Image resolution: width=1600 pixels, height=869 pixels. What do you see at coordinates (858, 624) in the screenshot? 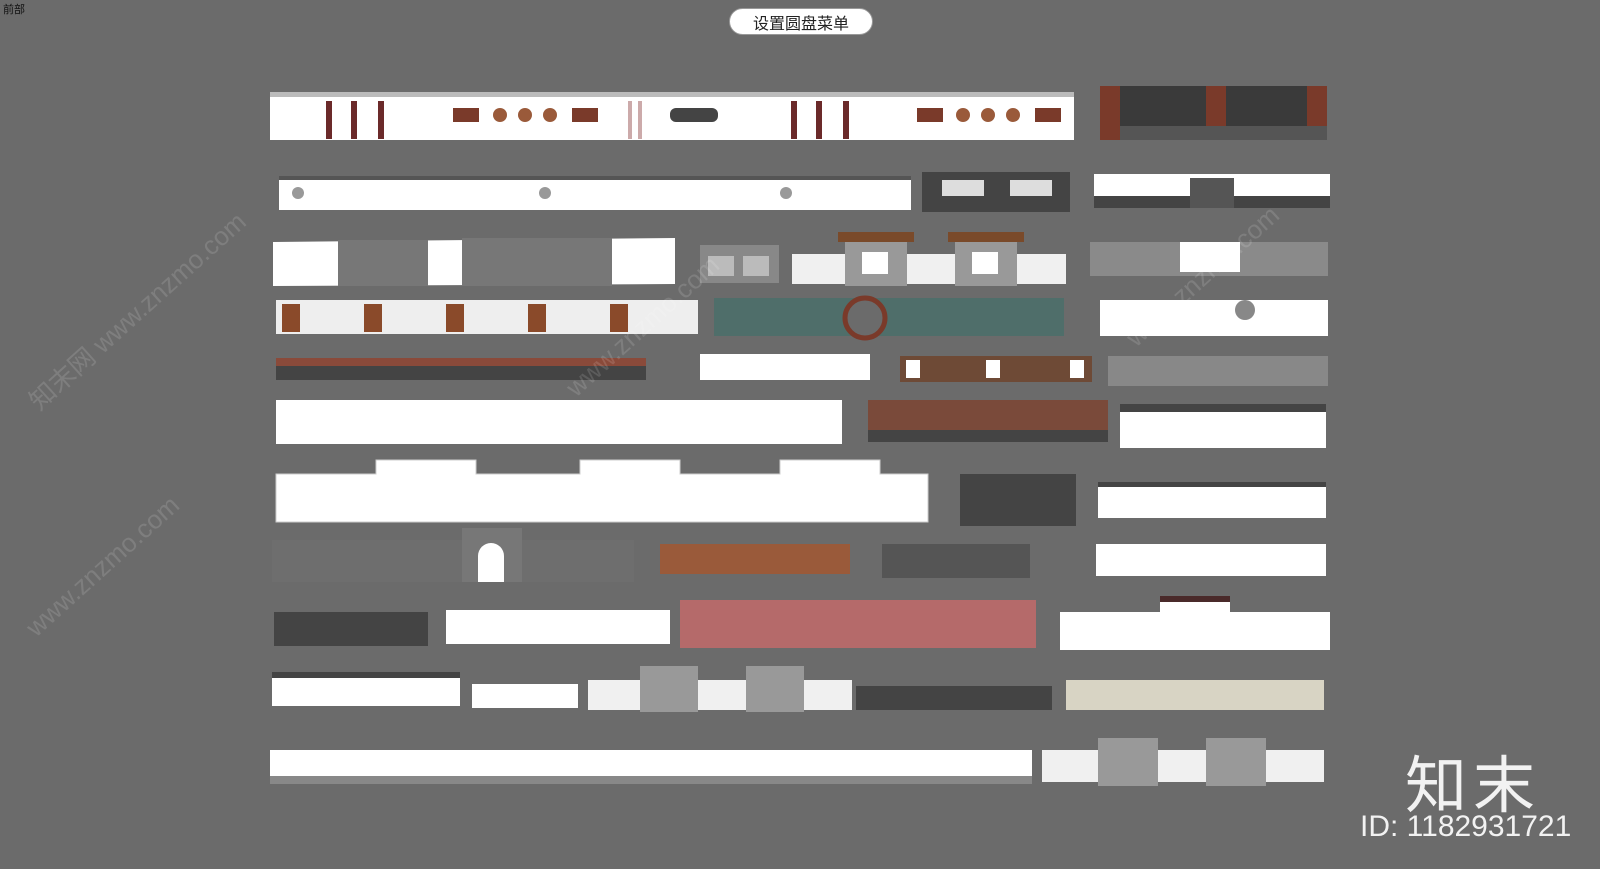
I see `wall-model-red-lattice` at bounding box center [858, 624].